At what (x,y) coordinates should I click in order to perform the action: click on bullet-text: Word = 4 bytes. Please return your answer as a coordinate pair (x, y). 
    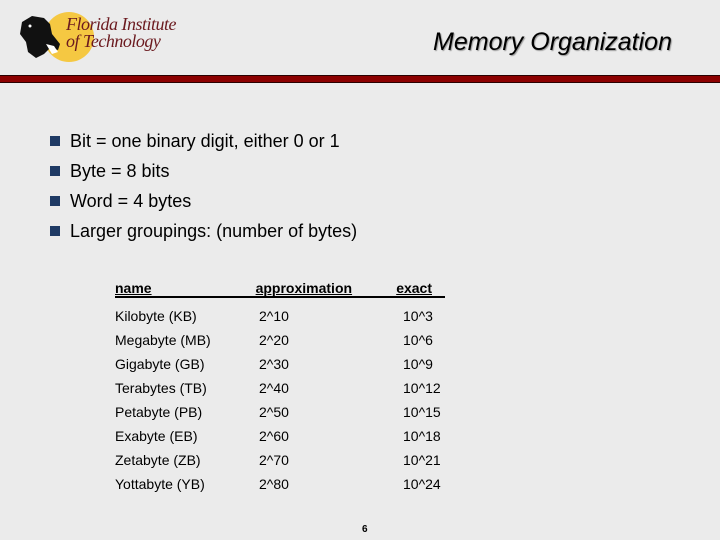
    Looking at the image, I should click on (131, 200).